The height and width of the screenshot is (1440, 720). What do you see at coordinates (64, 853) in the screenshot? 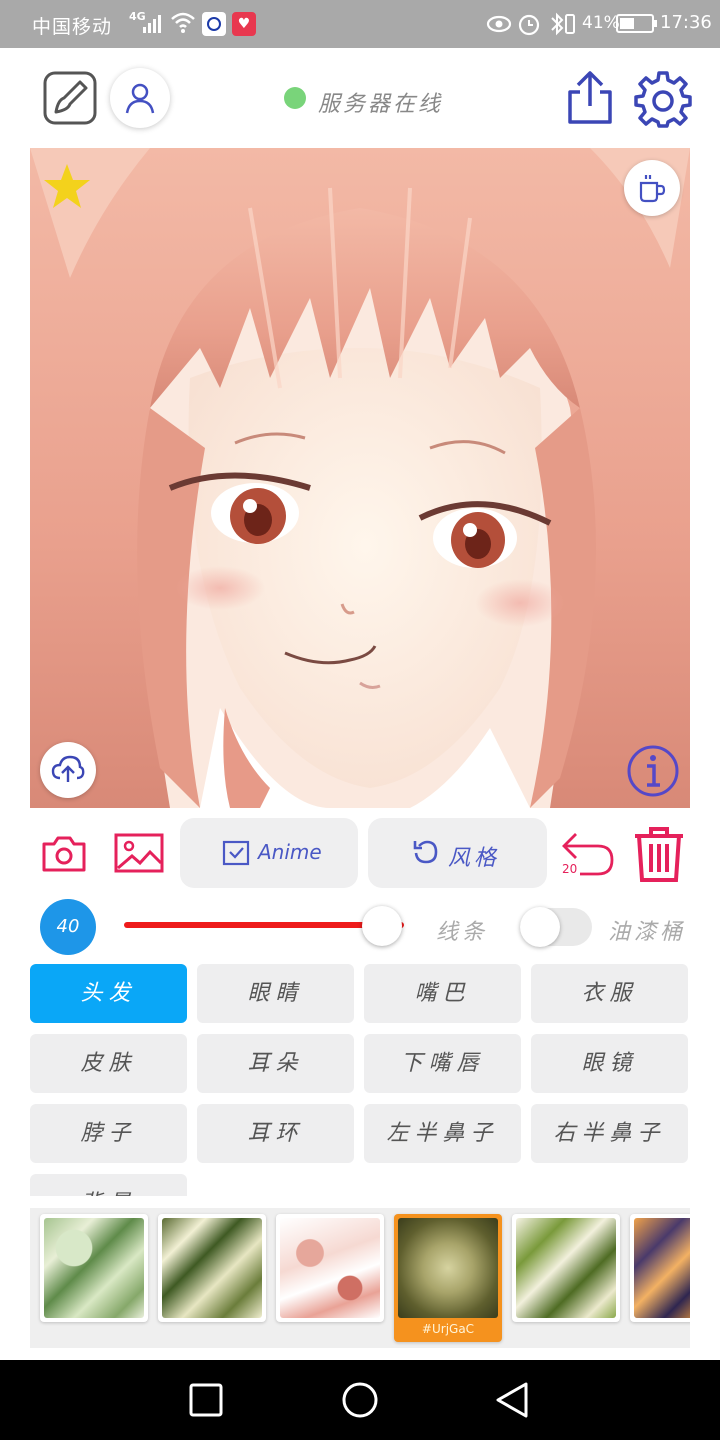
I see `camera-icon` at bounding box center [64, 853].